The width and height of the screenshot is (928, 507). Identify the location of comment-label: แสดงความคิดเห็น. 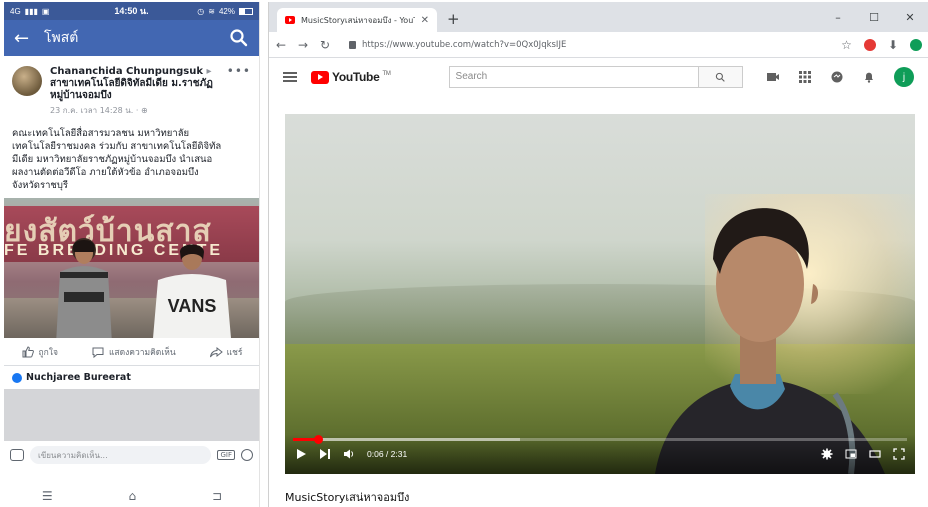
(142, 352).